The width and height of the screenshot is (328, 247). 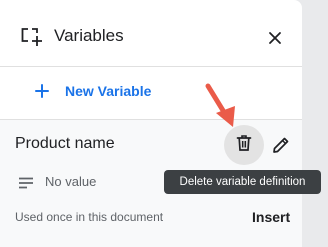 I want to click on insert-button: Insert, so click(x=271, y=217).